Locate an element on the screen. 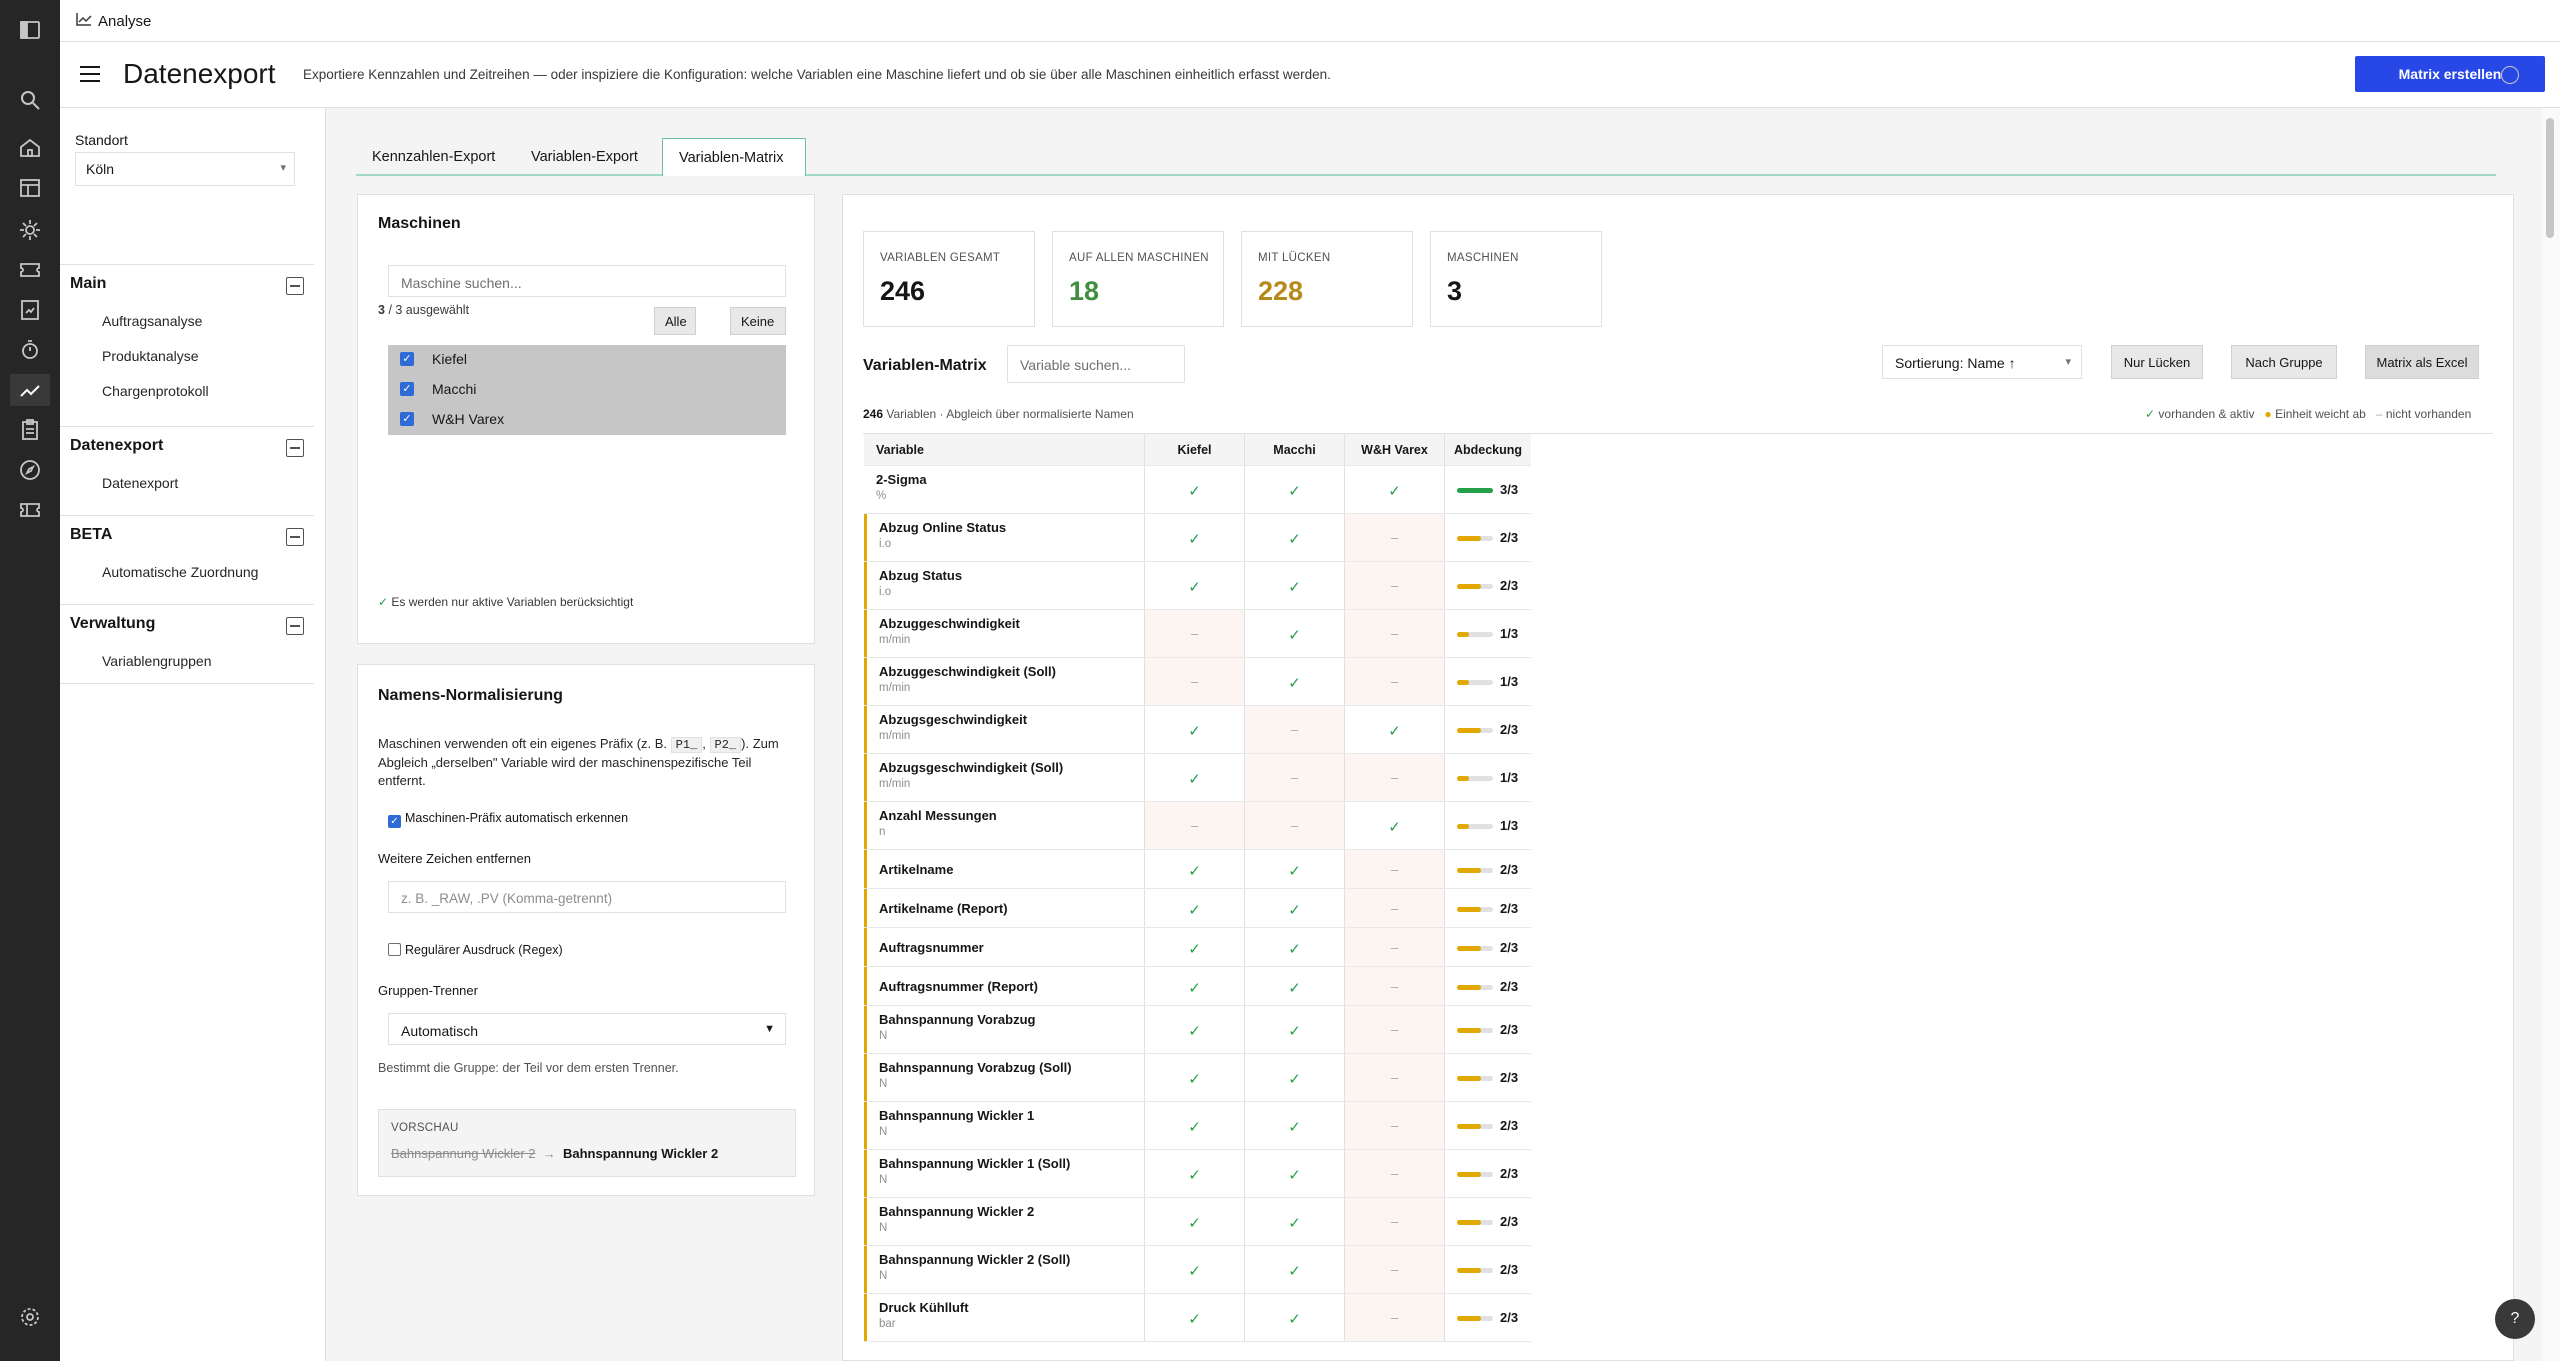  coverage-bar-fill is located at coordinates (1469, 1030).